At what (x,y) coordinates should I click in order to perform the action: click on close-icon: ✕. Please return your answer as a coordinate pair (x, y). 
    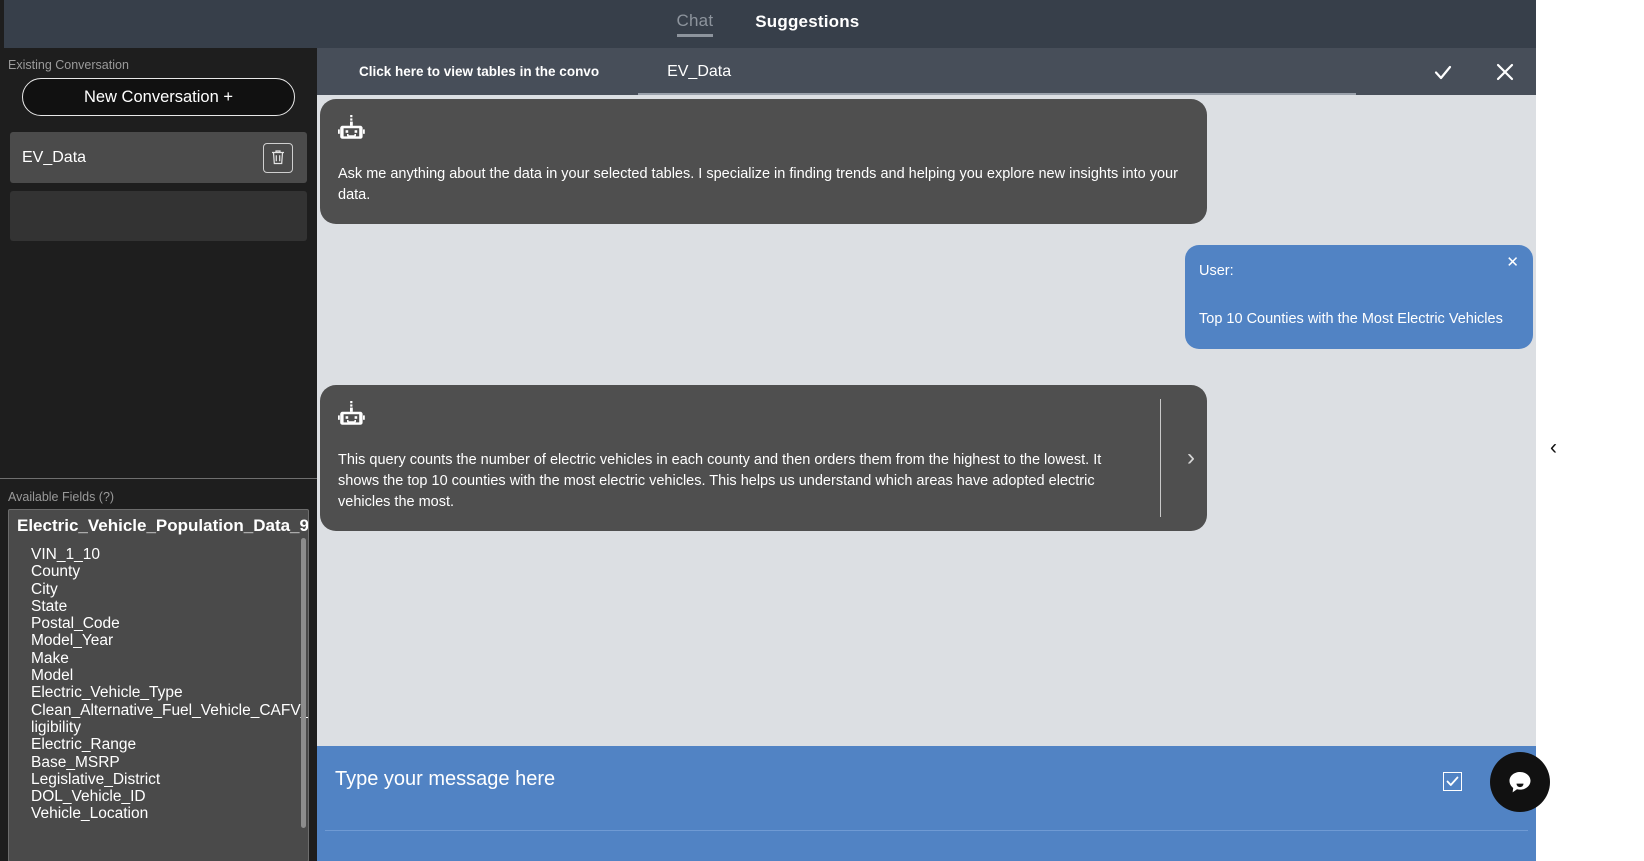
    Looking at the image, I should click on (1512, 262).